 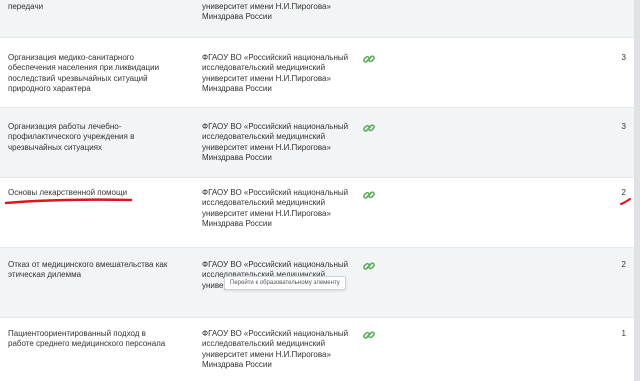 I want to click on course-title: Основы лекарственной помощи, so click(x=90, y=193).